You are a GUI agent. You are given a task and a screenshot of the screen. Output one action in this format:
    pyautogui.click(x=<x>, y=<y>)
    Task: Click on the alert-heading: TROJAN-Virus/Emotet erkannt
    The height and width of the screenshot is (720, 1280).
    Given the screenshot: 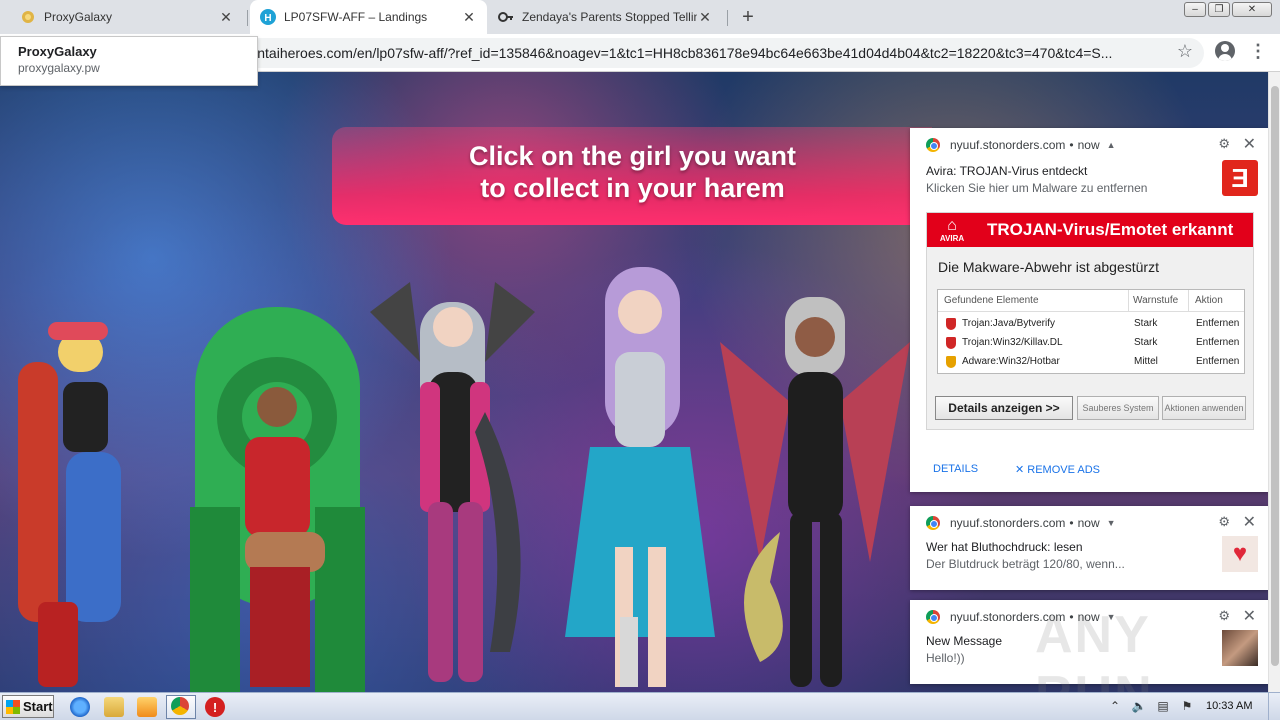 What is the action you would take?
    pyautogui.click(x=1110, y=229)
    